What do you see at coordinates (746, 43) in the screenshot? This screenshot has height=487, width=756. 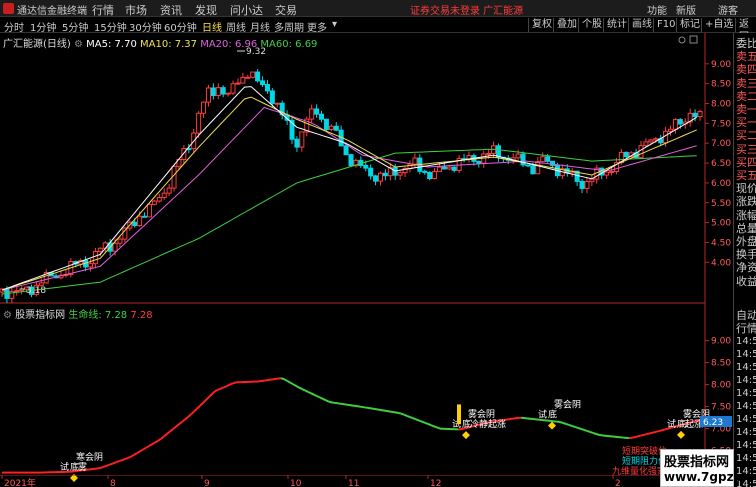 I see `quote-label: 委比` at bounding box center [746, 43].